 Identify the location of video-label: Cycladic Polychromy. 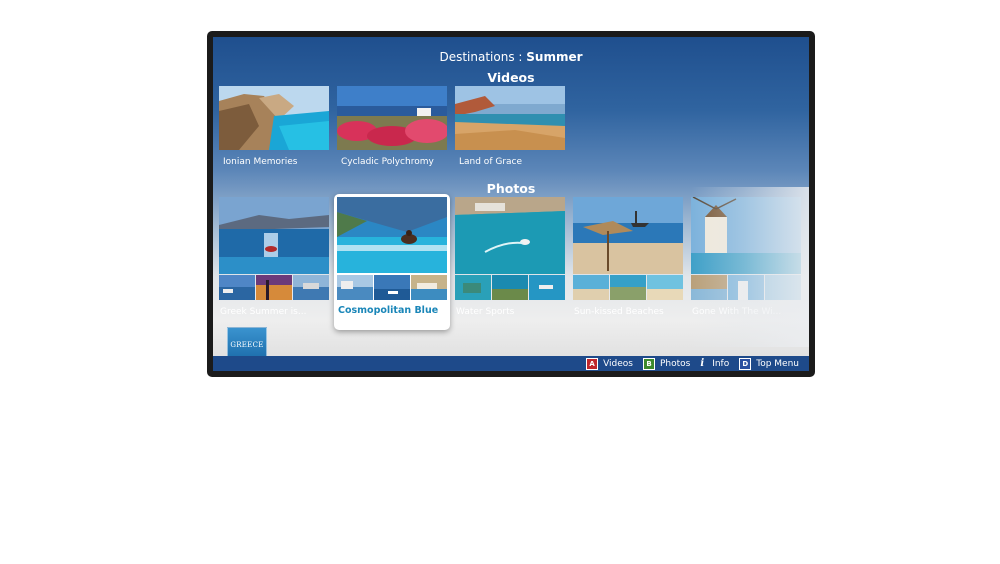
(387, 162).